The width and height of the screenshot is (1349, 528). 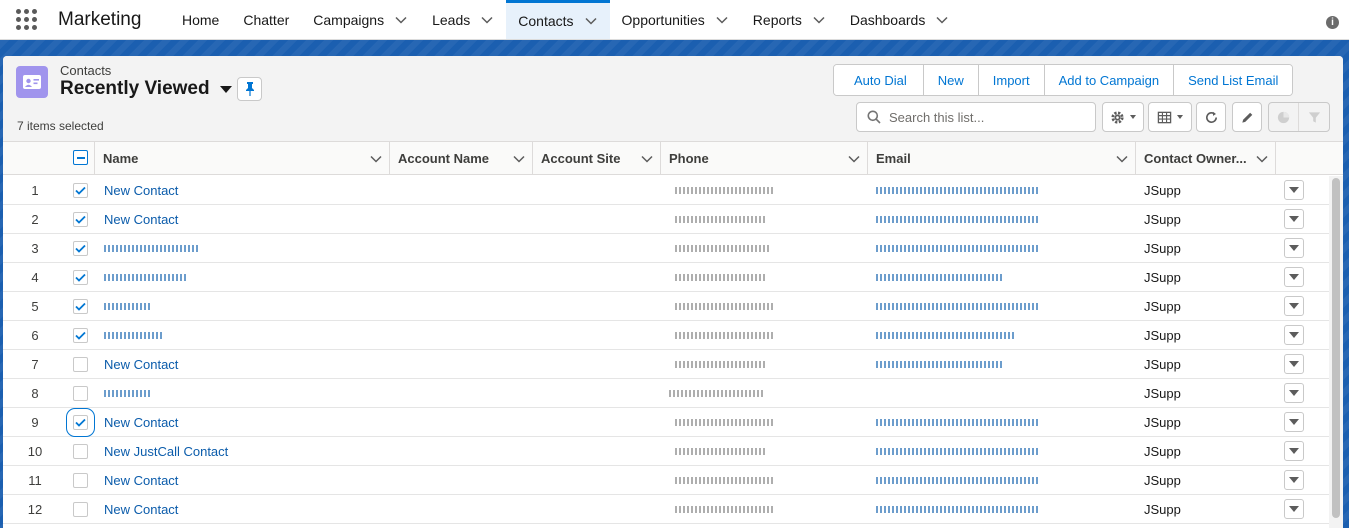 I want to click on nav-tab-contacts: Contacts, so click(x=558, y=19).